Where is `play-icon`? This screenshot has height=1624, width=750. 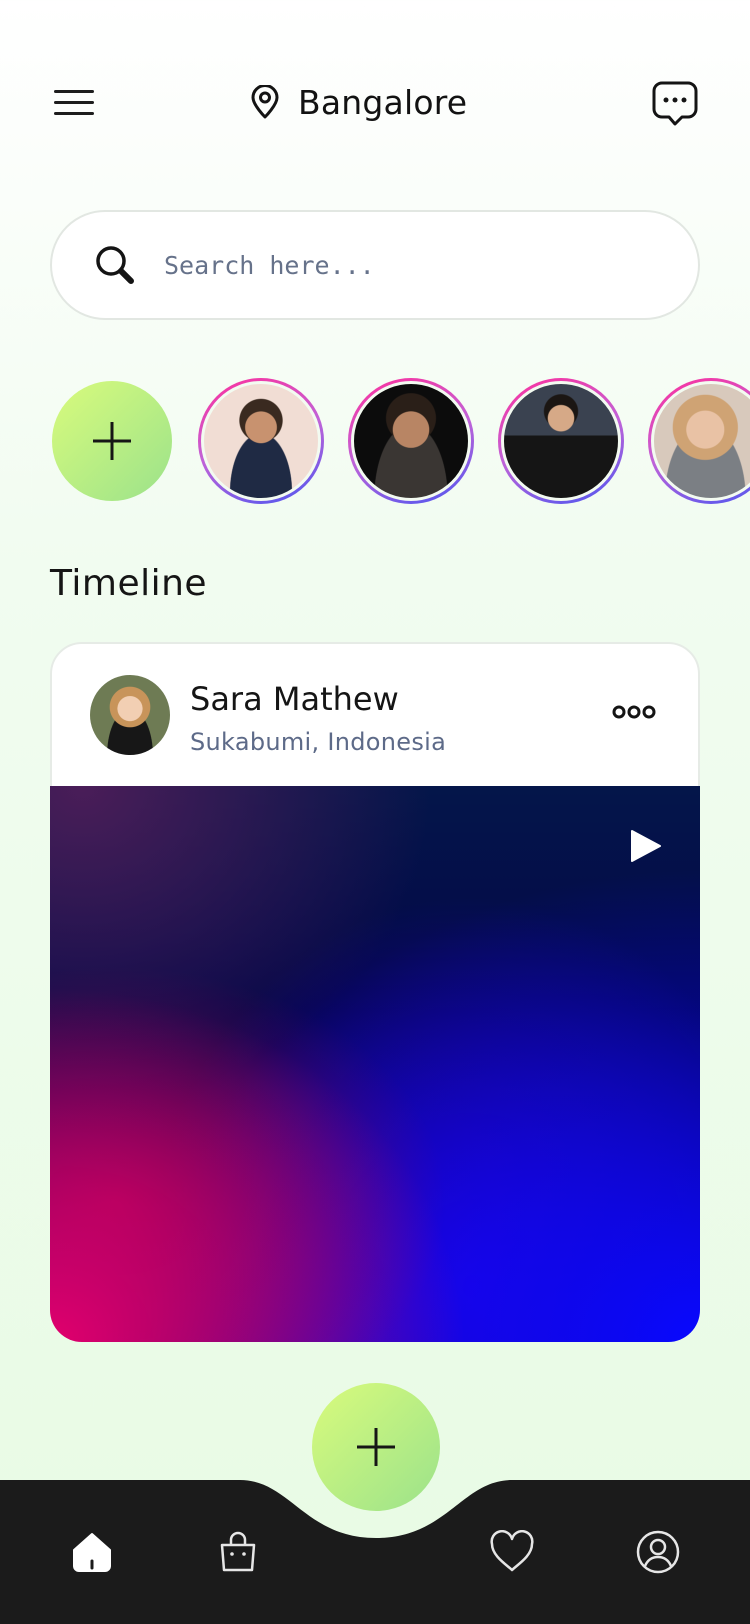
play-icon is located at coordinates (646, 846).